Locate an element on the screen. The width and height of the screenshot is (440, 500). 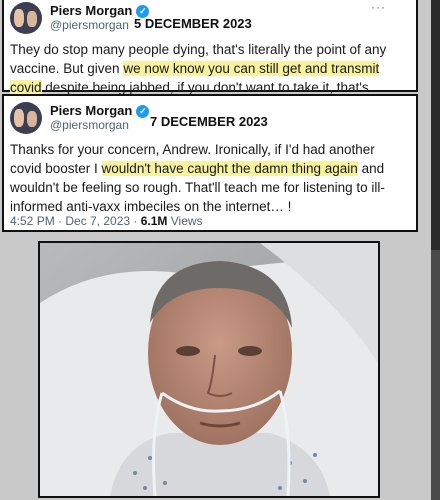
author-name-row: Piers Morgan ✓ is located at coordinates (100, 110).